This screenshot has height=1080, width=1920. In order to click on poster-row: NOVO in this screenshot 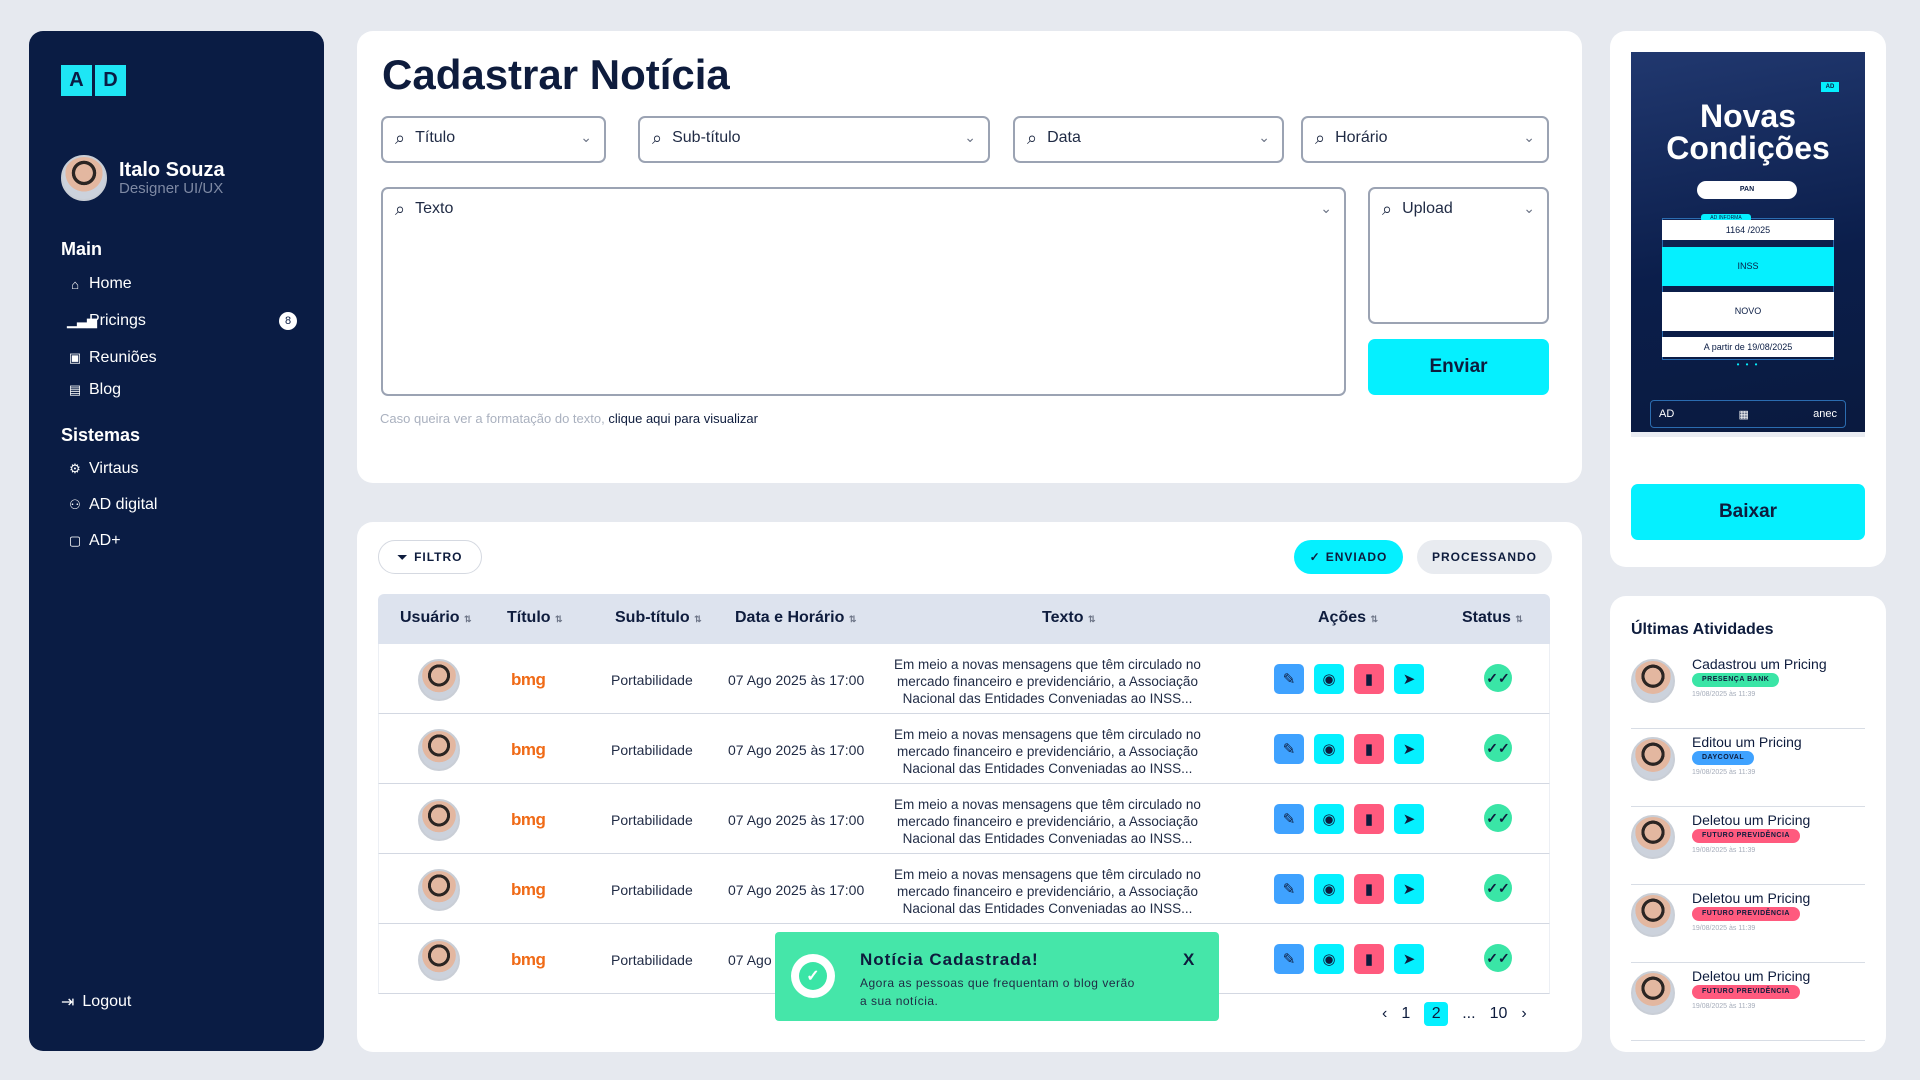, I will do `click(1748, 311)`.